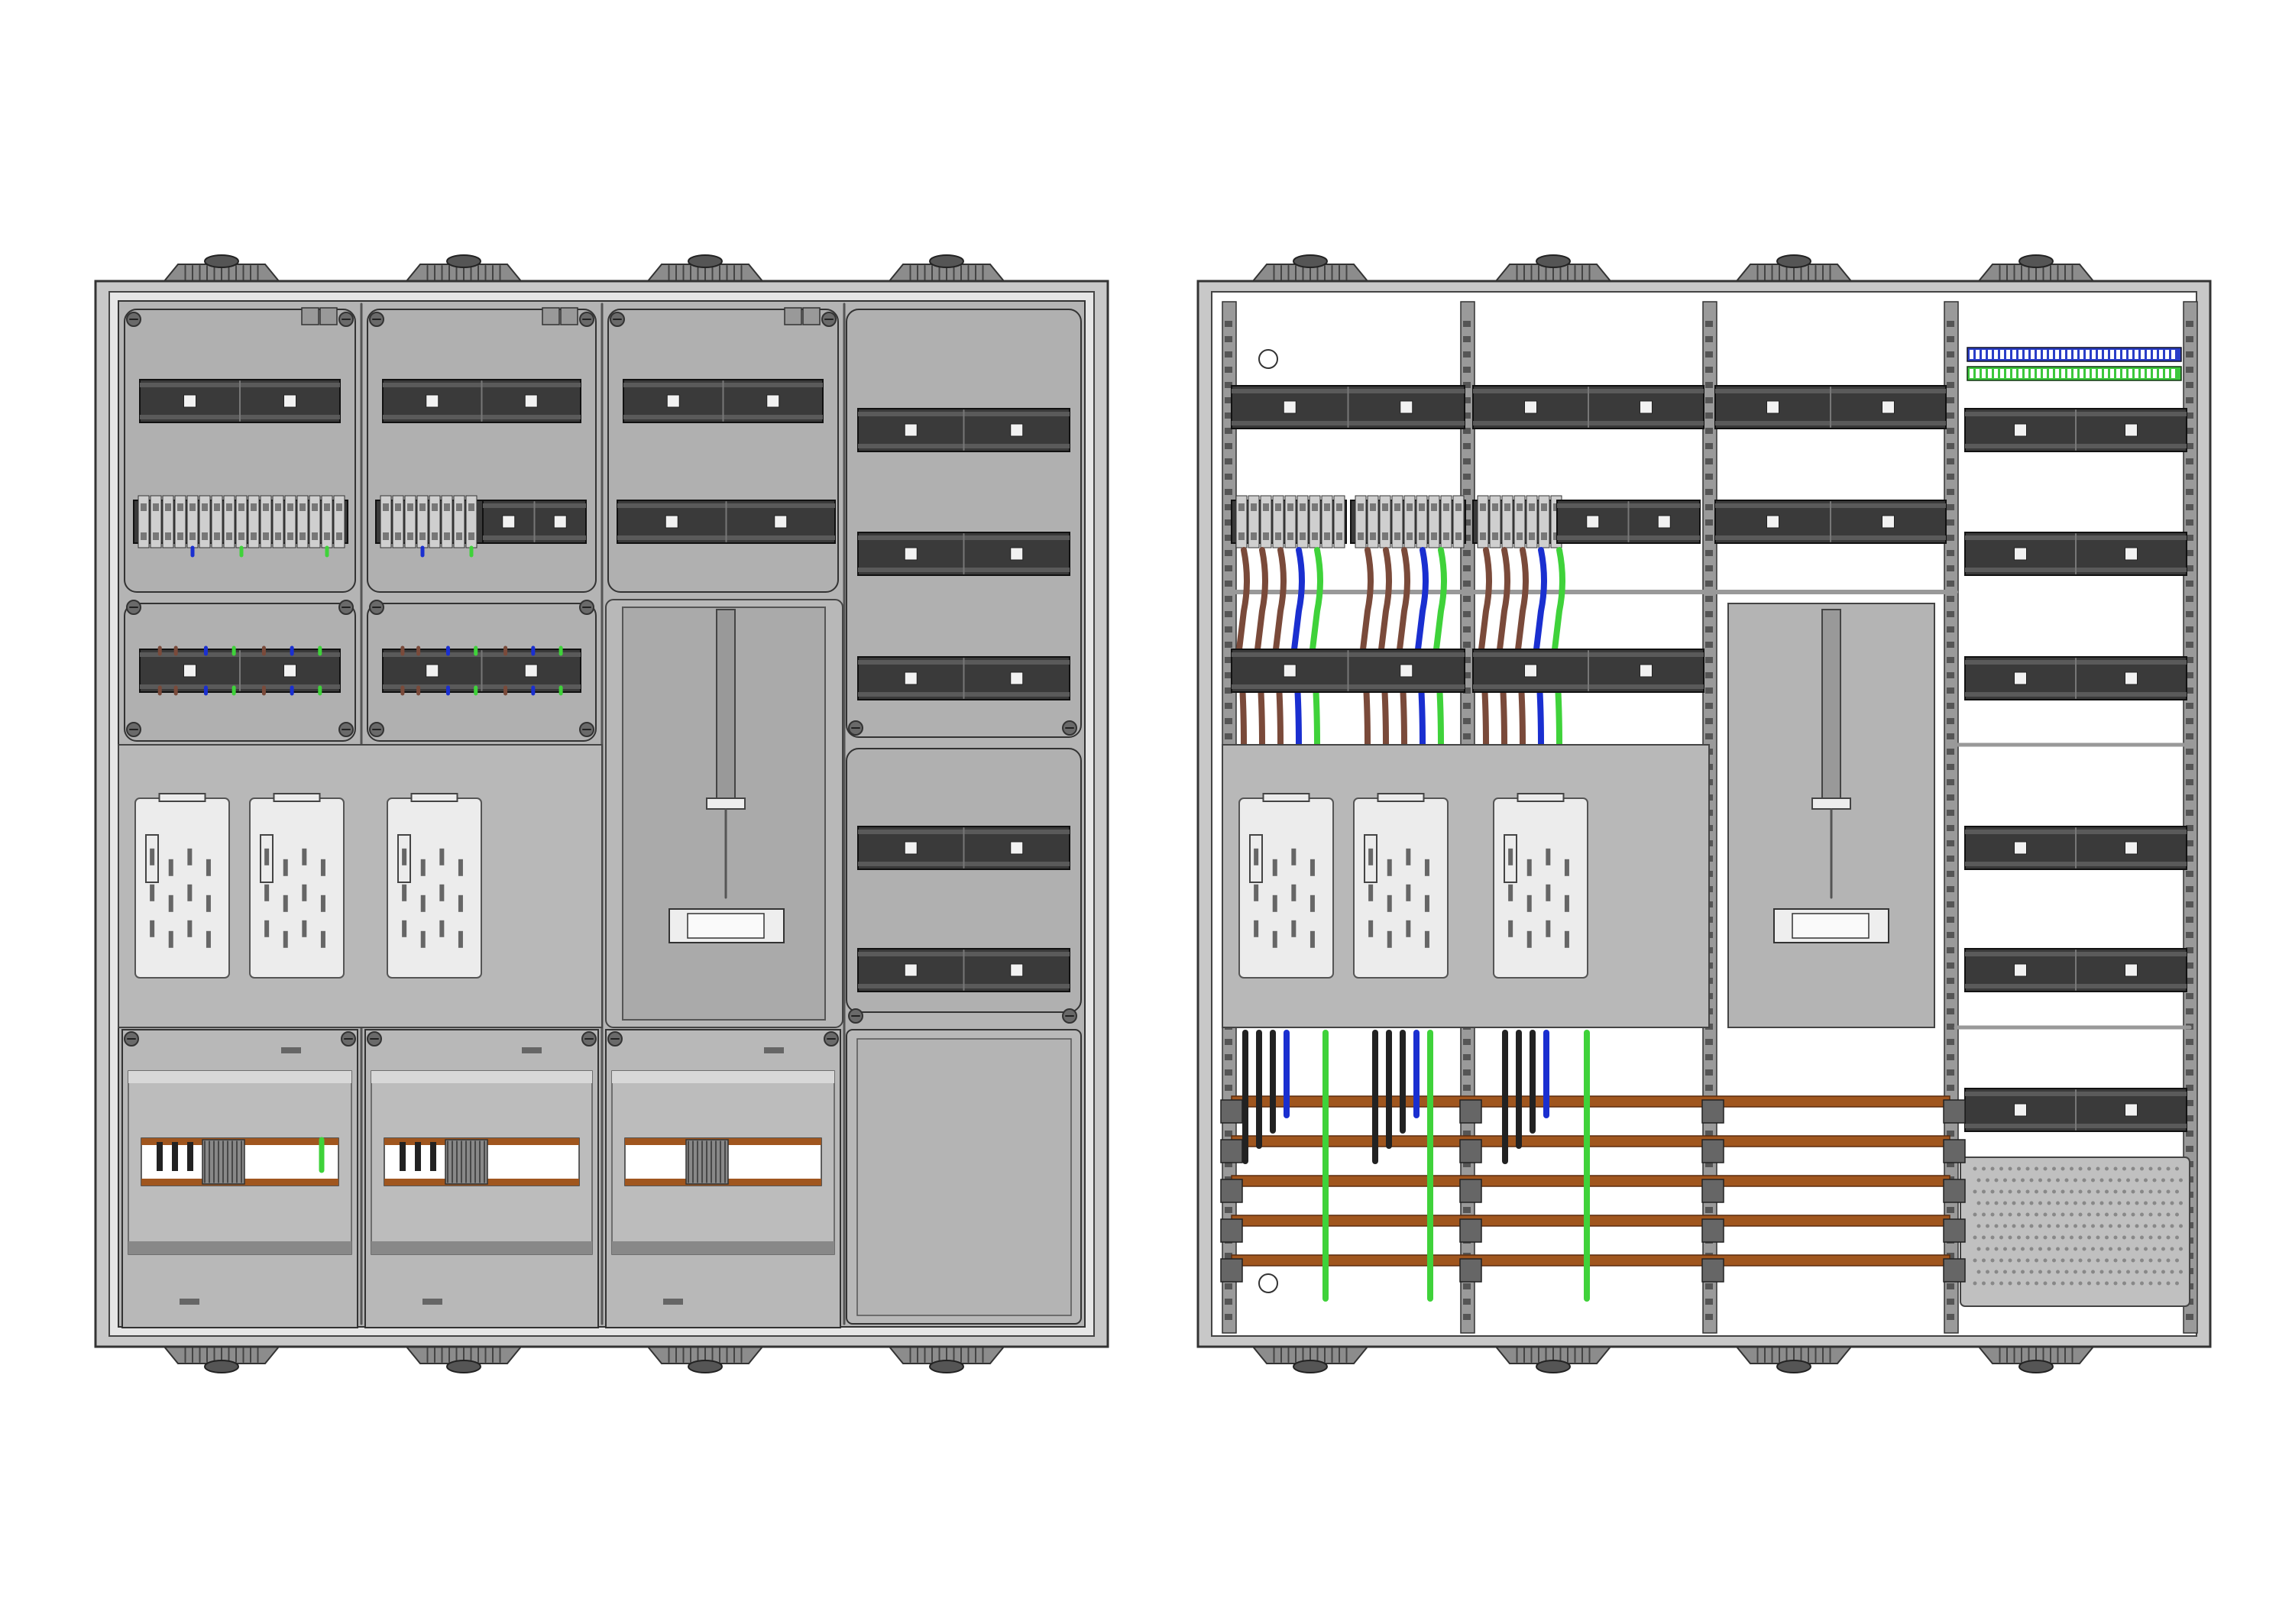 The width and height of the screenshot is (2292, 1624). What do you see at coordinates (403, 1156) in the screenshot?
I see `terminal-lug` at bounding box center [403, 1156].